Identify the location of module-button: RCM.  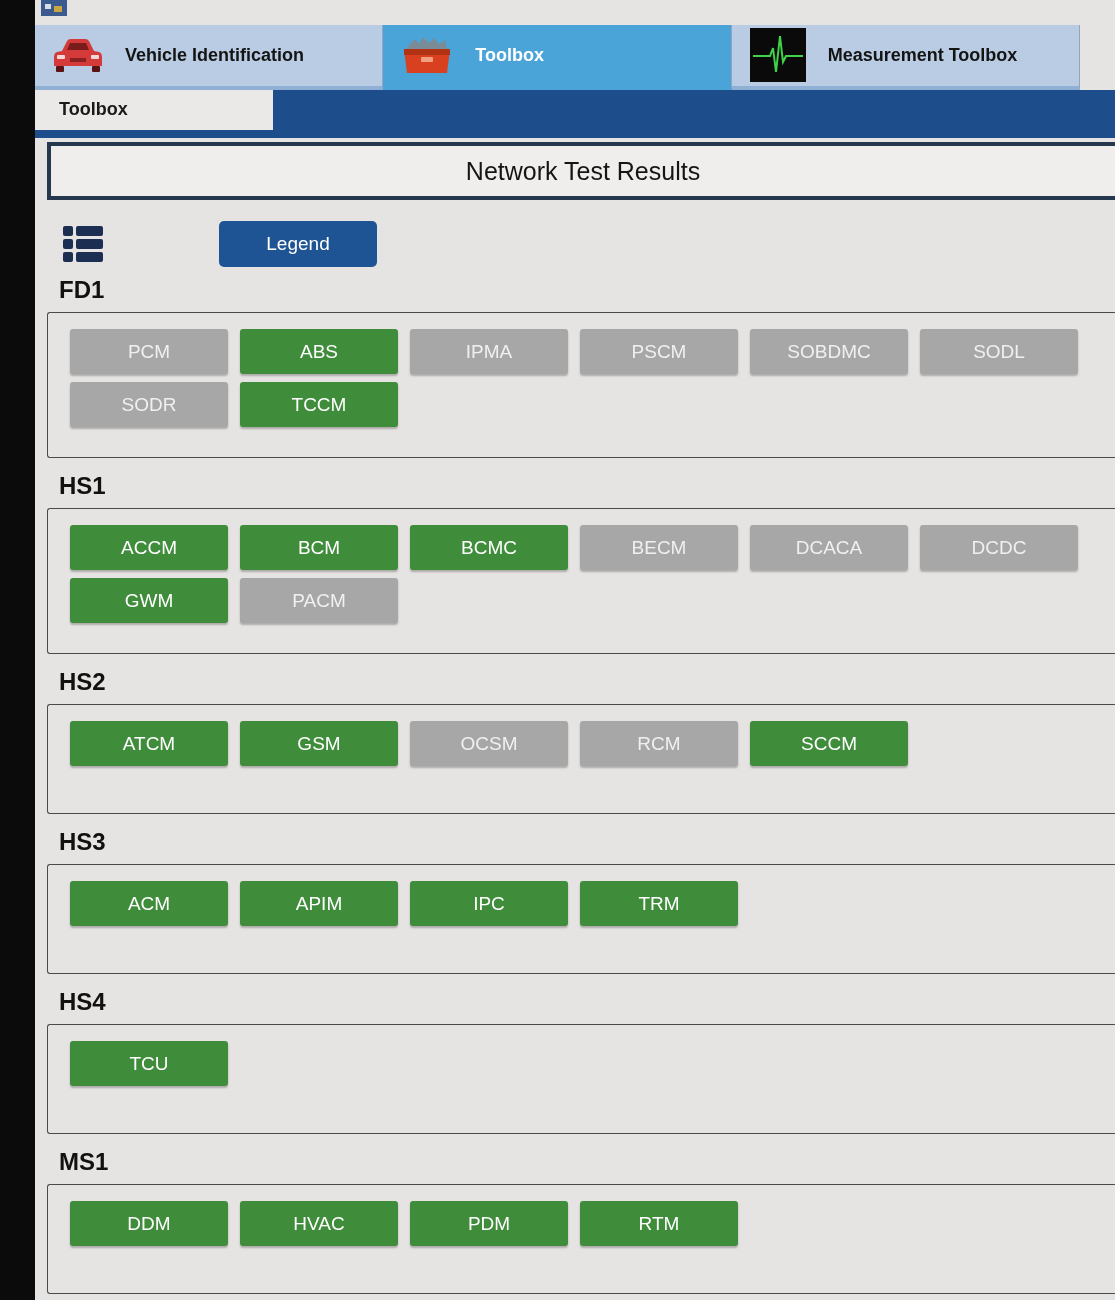
(659, 743).